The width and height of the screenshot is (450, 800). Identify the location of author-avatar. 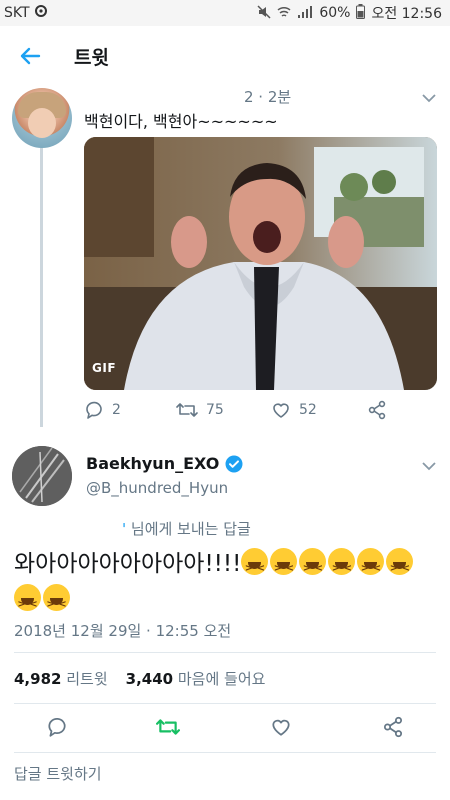
(42, 476).